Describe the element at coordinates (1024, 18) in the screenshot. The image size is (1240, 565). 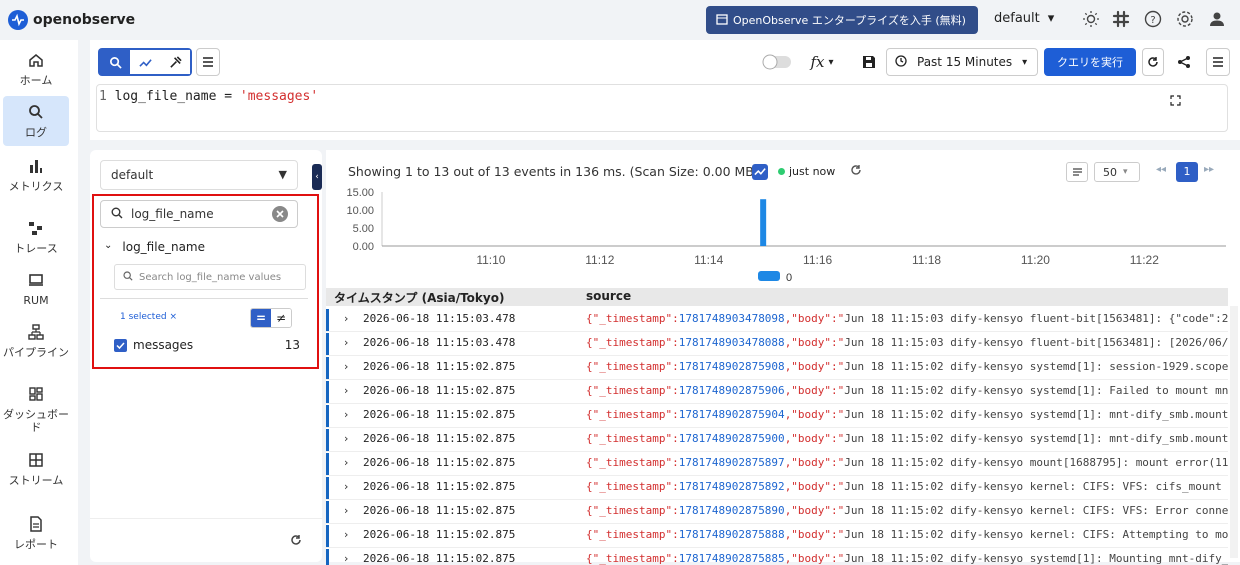
I see `org-selector: default ▾` at that location.